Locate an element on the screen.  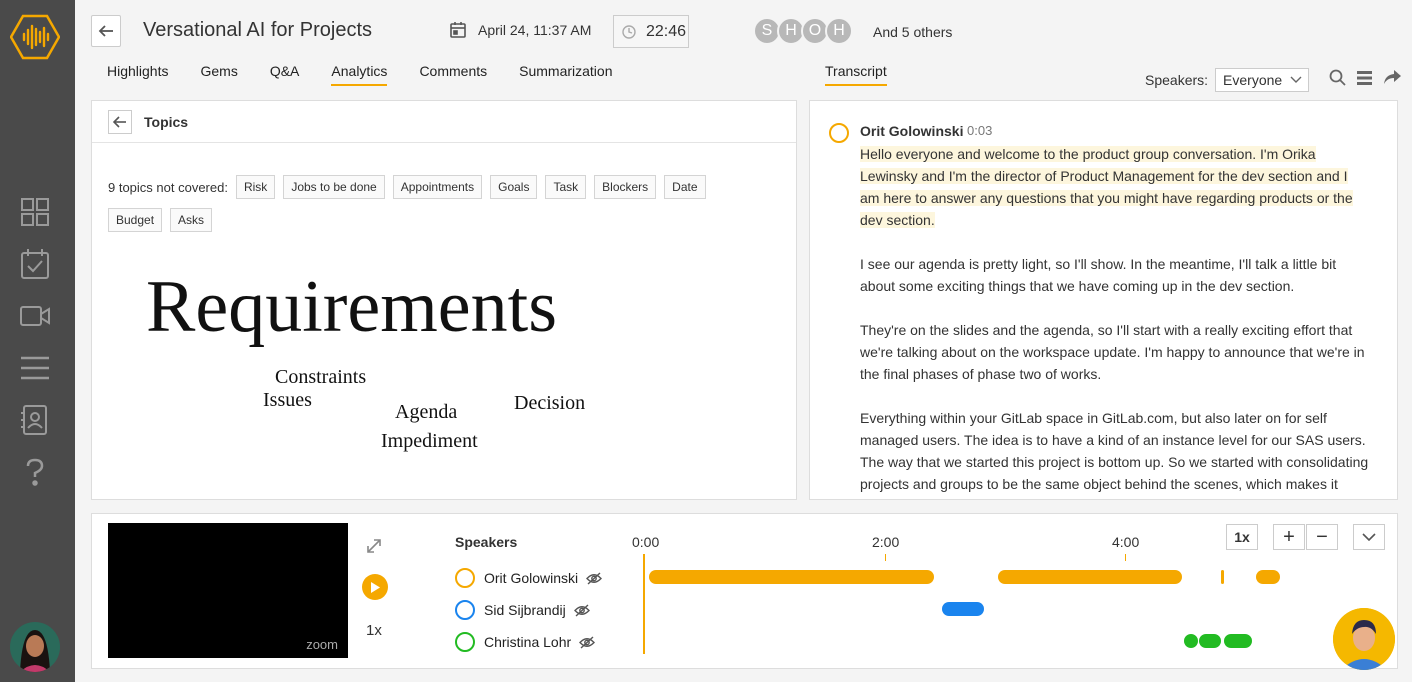
video-camera-icon is located at coordinates (35, 316).